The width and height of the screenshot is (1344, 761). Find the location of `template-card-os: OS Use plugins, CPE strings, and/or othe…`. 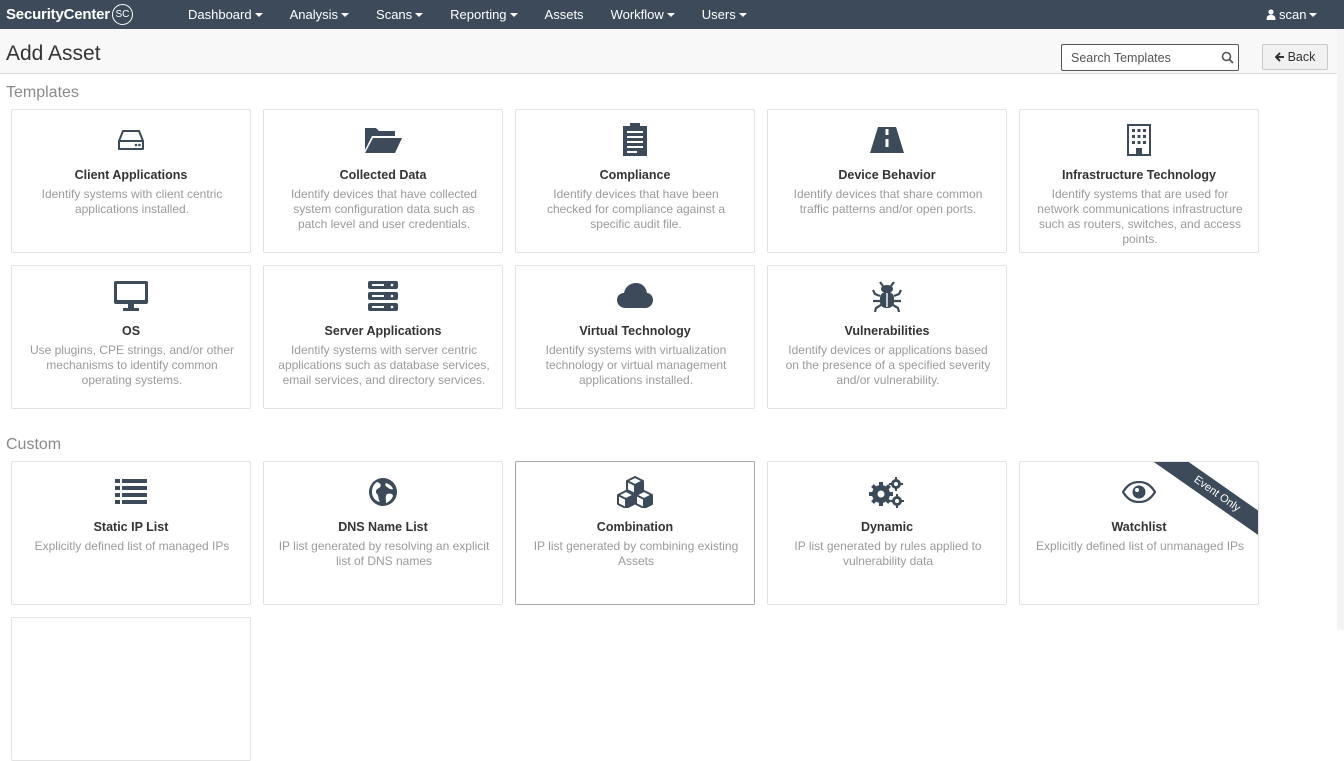

template-card-os: OS Use plugins, CPE strings, and/or othe… is located at coordinates (131, 337).